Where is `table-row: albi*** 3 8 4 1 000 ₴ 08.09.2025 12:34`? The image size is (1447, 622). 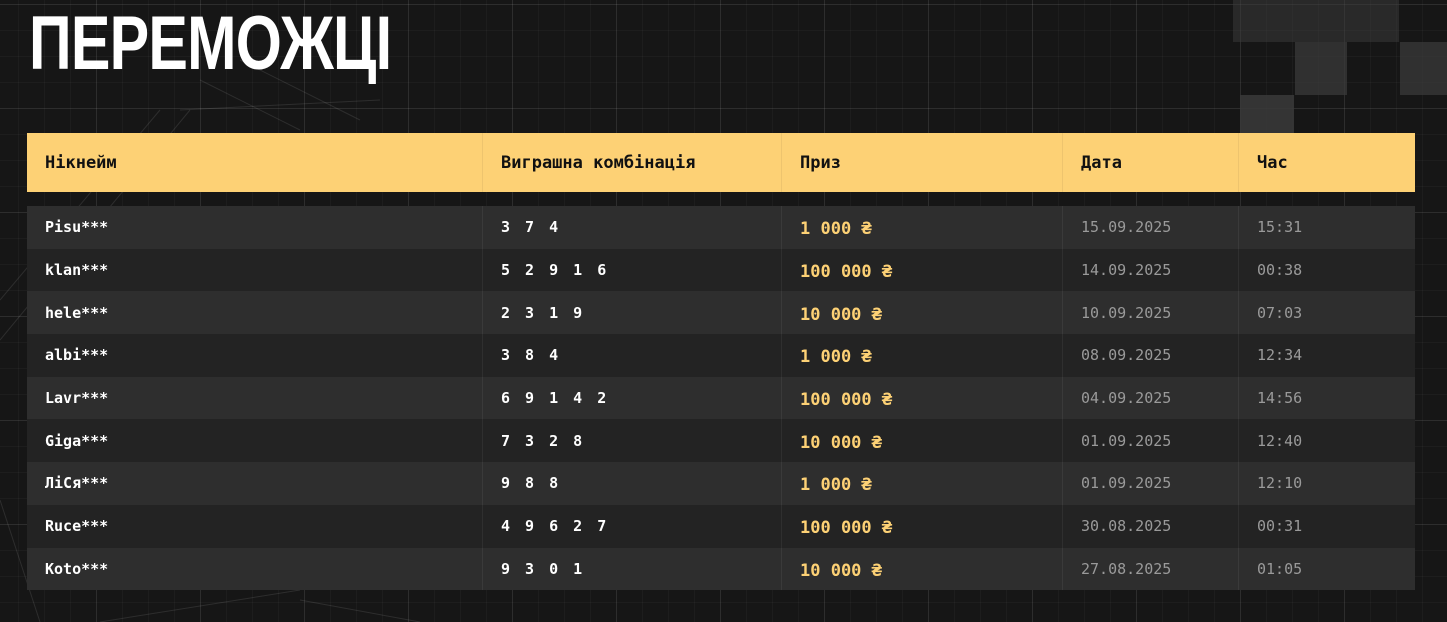 table-row: albi*** 3 8 4 1 000 ₴ 08.09.2025 12:34 is located at coordinates (721, 355).